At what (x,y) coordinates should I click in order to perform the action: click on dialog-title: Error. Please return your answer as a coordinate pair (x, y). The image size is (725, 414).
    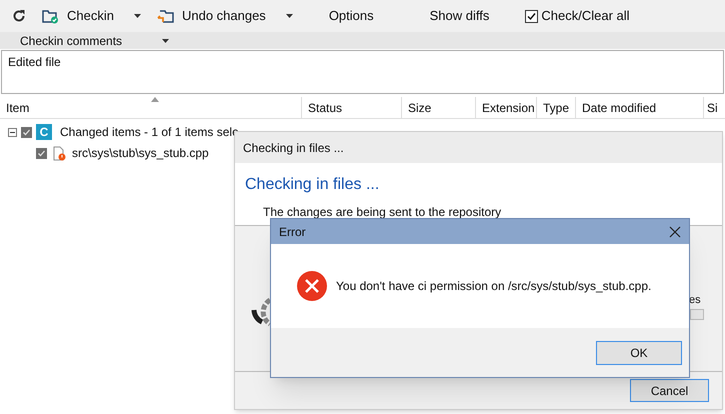
    Looking at the image, I should click on (292, 232).